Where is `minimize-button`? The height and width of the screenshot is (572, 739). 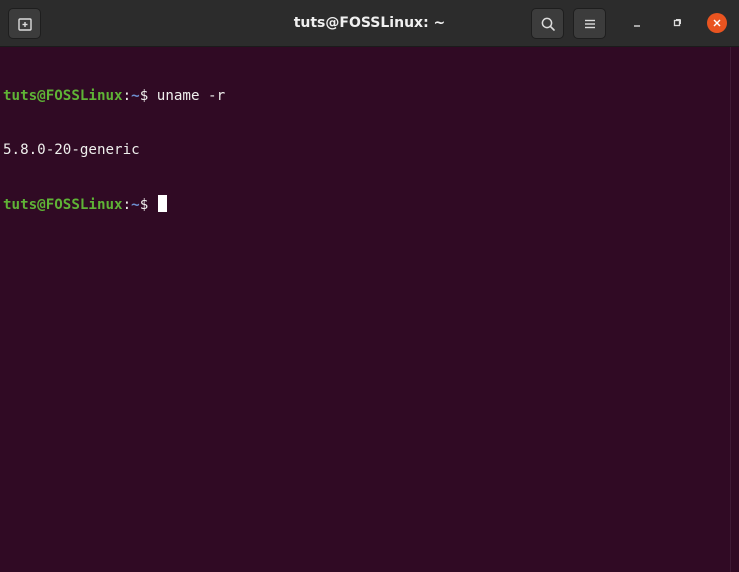 minimize-button is located at coordinates (637, 23).